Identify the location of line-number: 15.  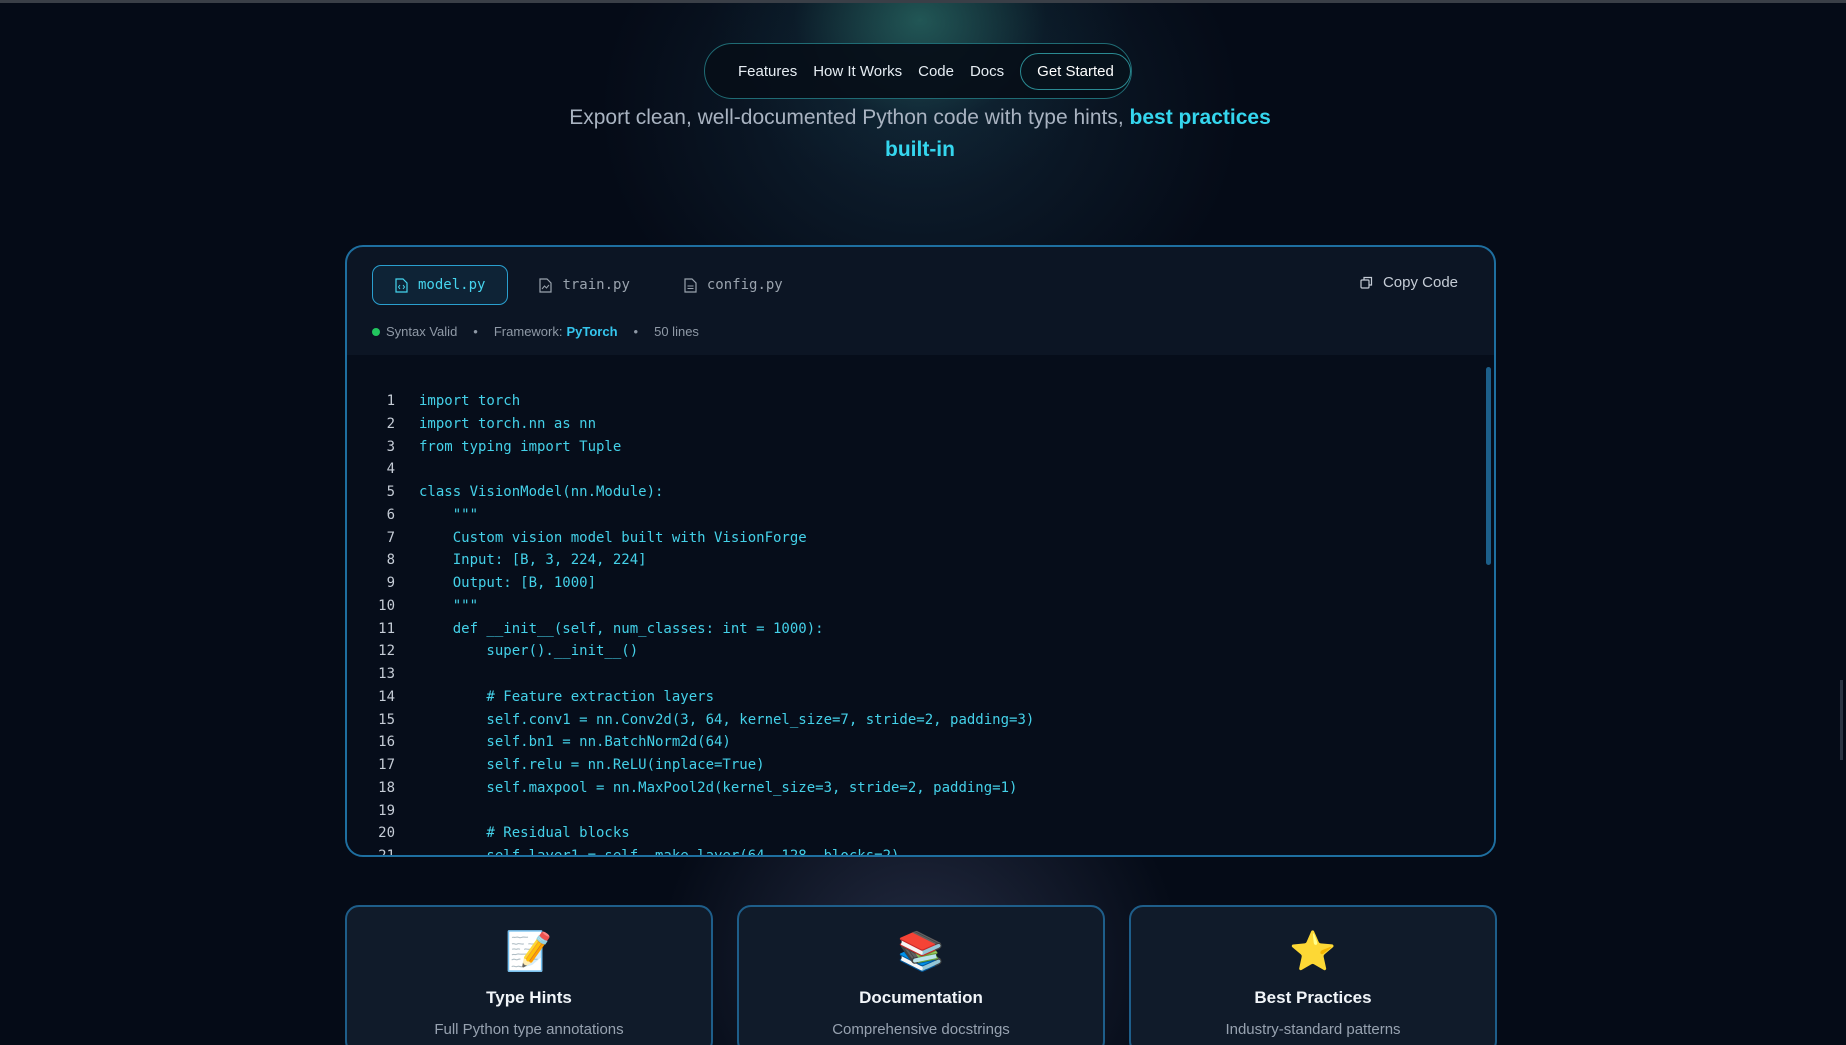
(386, 719).